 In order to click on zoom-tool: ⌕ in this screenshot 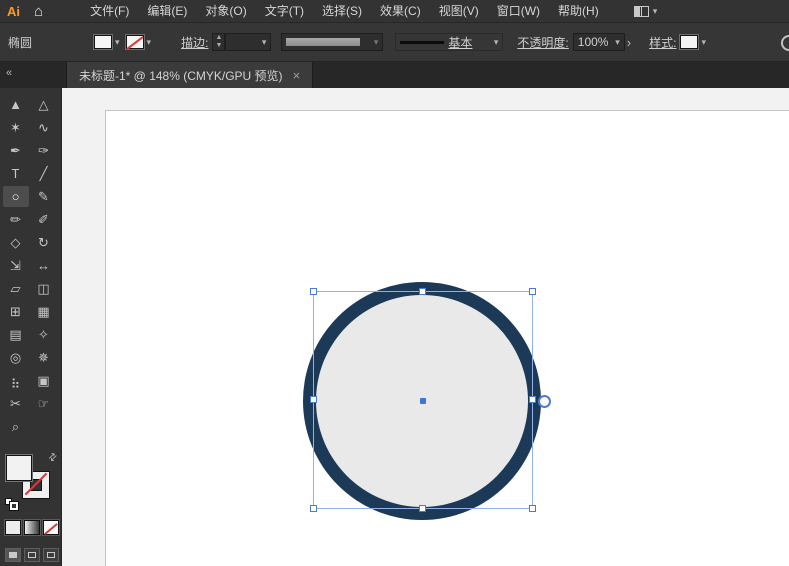, I will do `click(16, 426)`.